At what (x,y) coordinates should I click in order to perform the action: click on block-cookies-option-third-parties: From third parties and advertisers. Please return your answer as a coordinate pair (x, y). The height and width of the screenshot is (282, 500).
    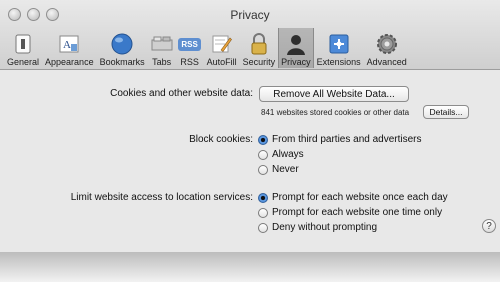
    Looking at the image, I should click on (340, 139).